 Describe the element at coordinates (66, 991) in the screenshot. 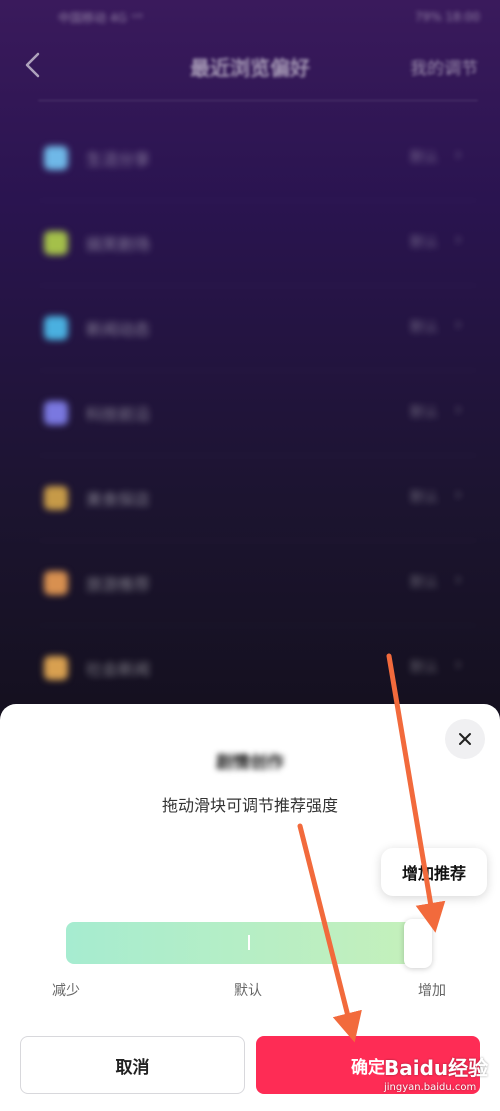

I see `slider-min-label: 减少` at that location.